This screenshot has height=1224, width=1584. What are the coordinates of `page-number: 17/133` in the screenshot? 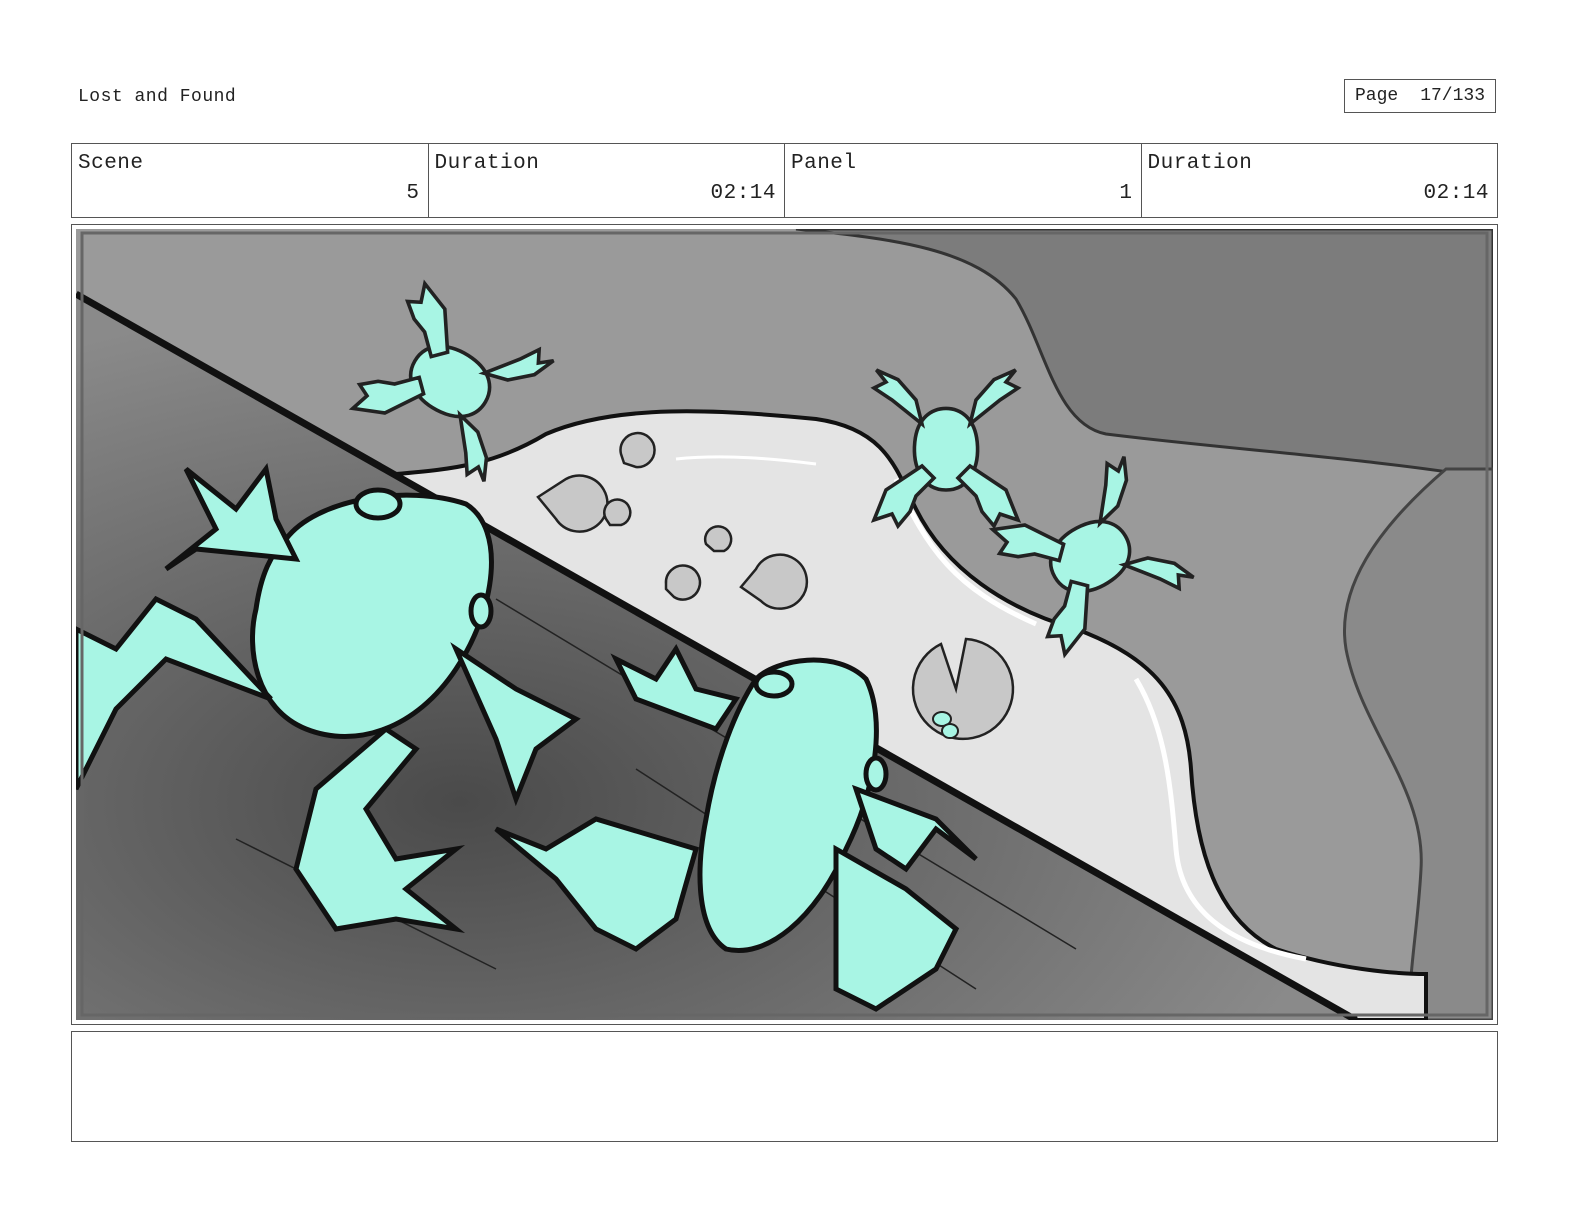 It's located at (1453, 96).